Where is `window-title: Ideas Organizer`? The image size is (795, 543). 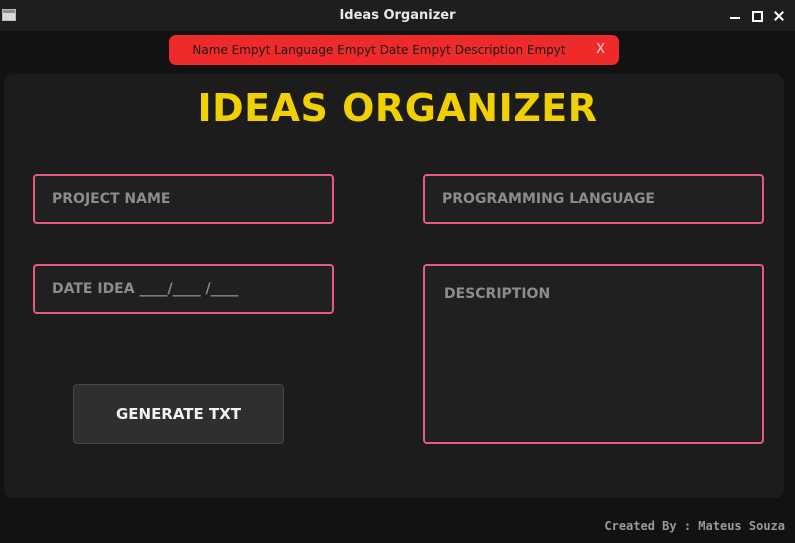 window-title: Ideas Organizer is located at coordinates (397, 15).